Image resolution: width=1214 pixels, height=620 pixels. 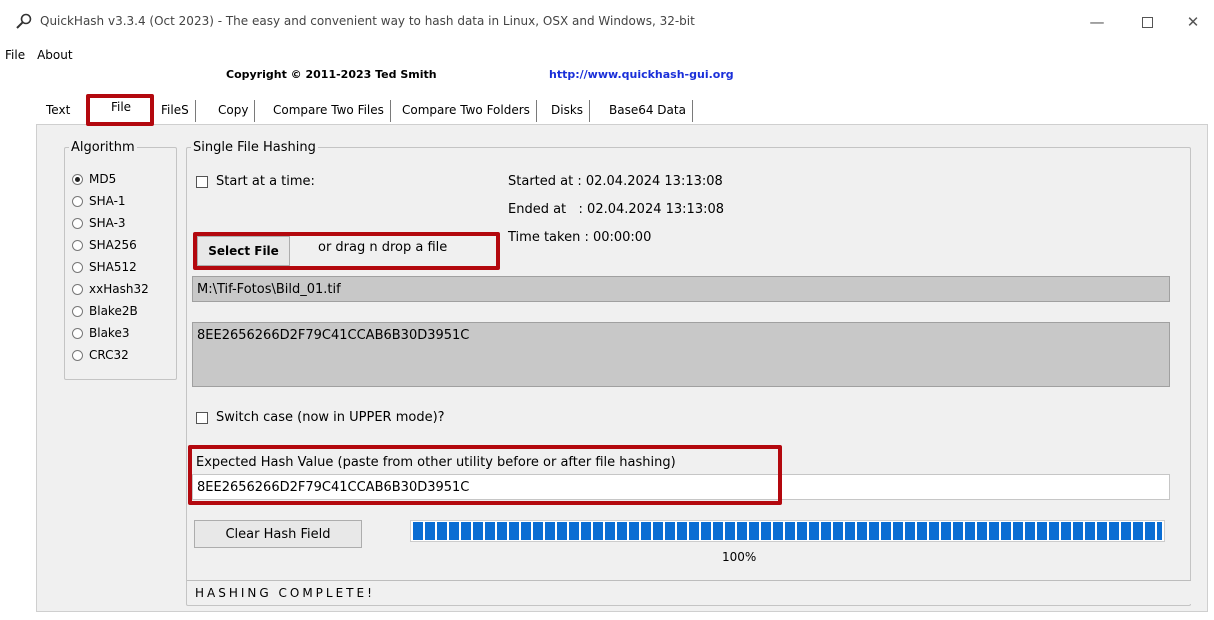 What do you see at coordinates (24, 21) in the screenshot?
I see `magnifier-icon` at bounding box center [24, 21].